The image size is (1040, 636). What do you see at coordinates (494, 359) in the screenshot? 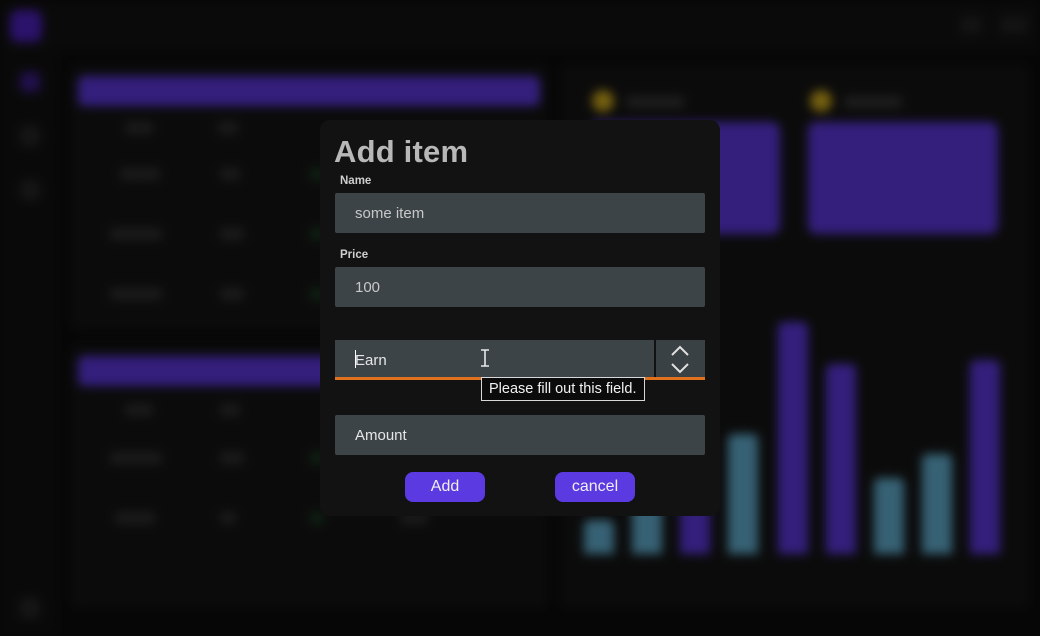
I see `type-input-box: Earn` at bounding box center [494, 359].